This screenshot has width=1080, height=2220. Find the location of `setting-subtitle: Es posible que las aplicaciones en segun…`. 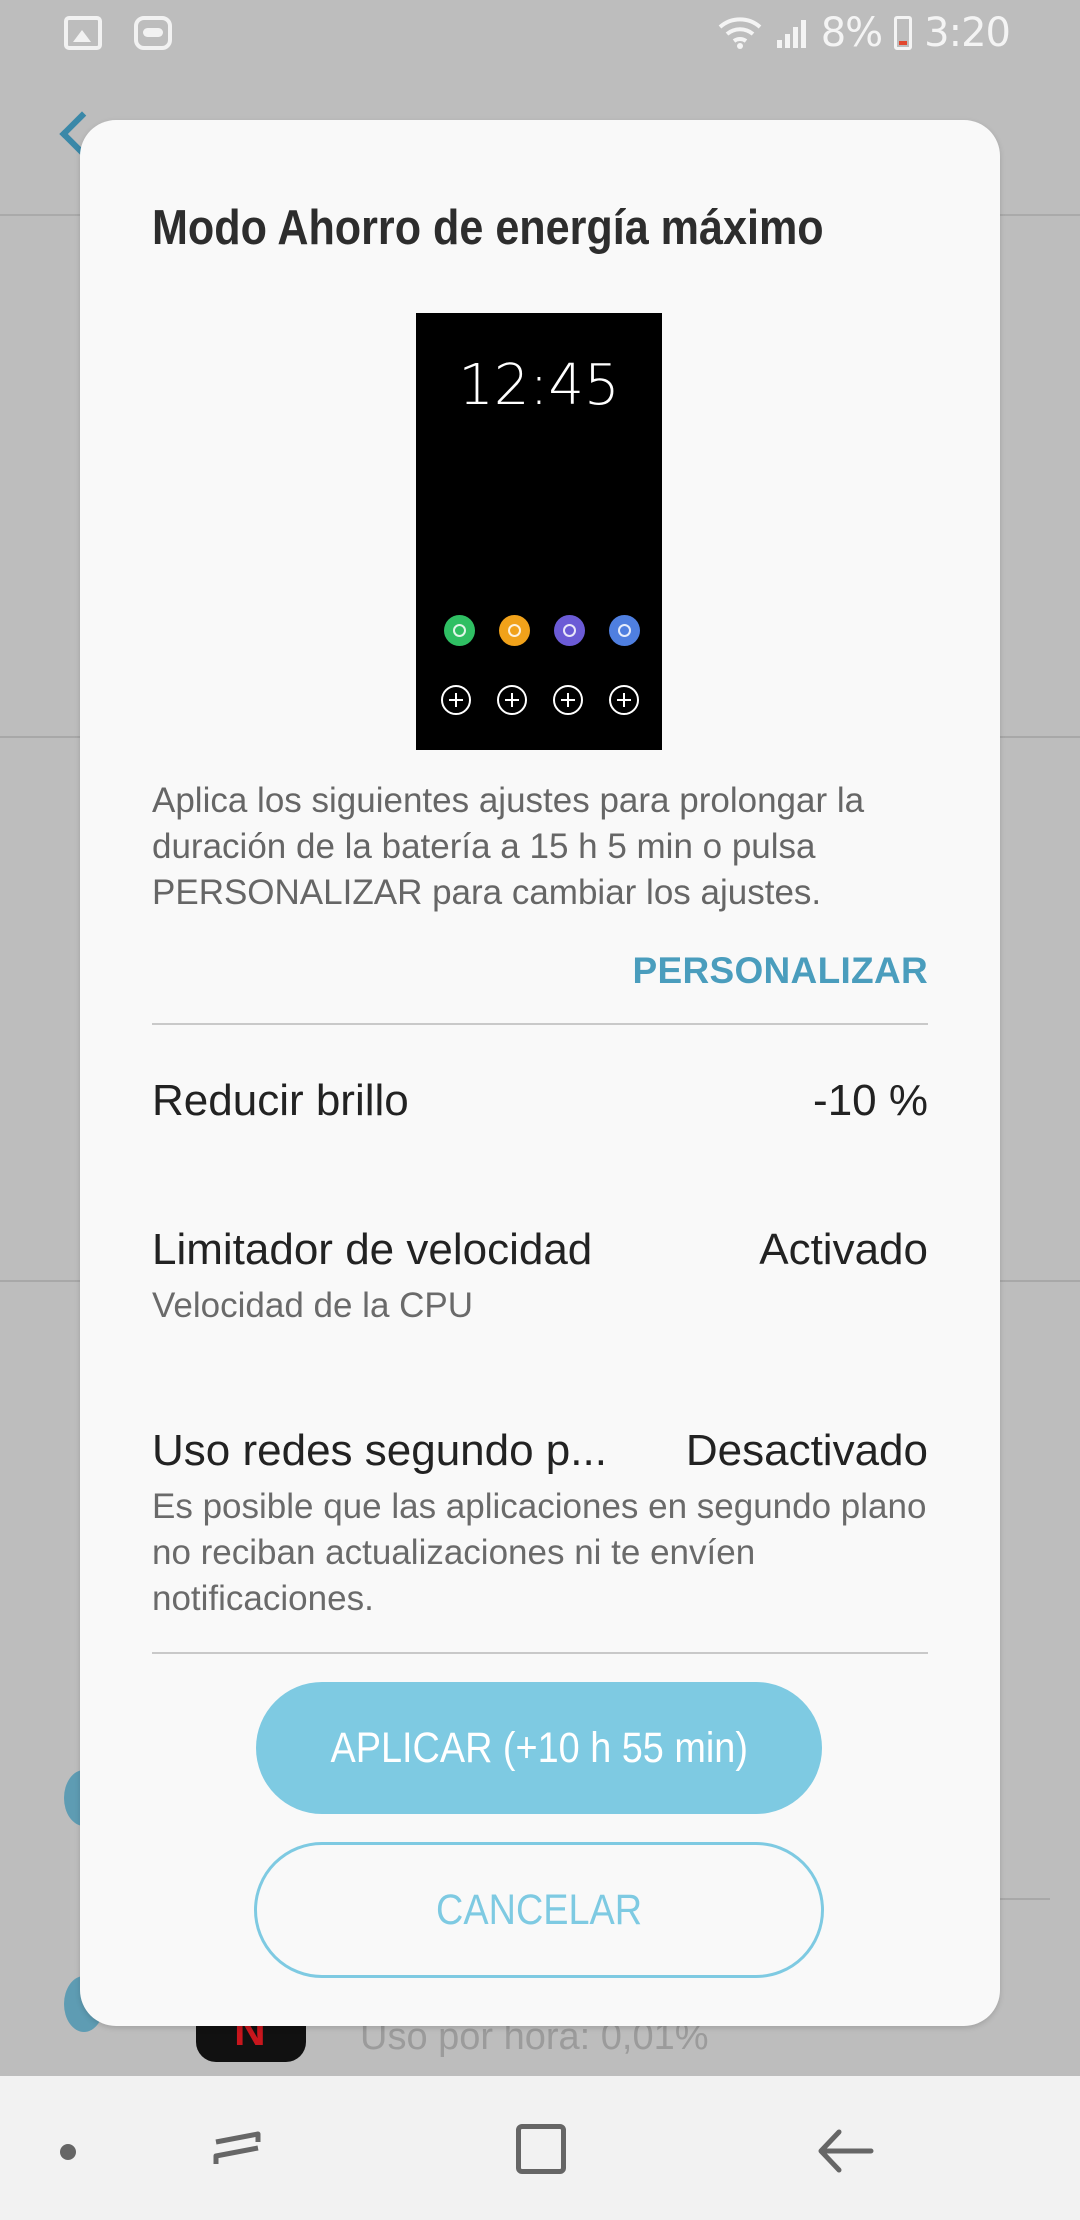

setting-subtitle: Es posible que las aplicaciones en segun… is located at coordinates (539, 1552).